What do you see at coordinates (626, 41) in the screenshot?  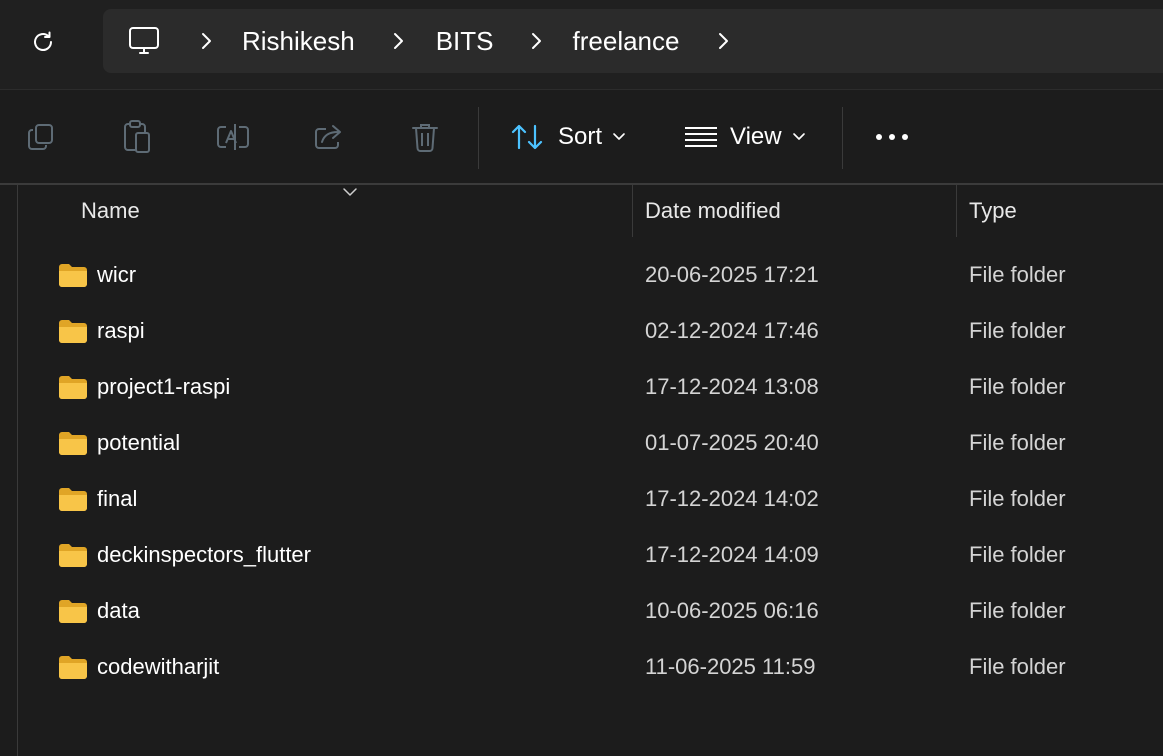 I see `breadcrumb-freelance: freelance` at bounding box center [626, 41].